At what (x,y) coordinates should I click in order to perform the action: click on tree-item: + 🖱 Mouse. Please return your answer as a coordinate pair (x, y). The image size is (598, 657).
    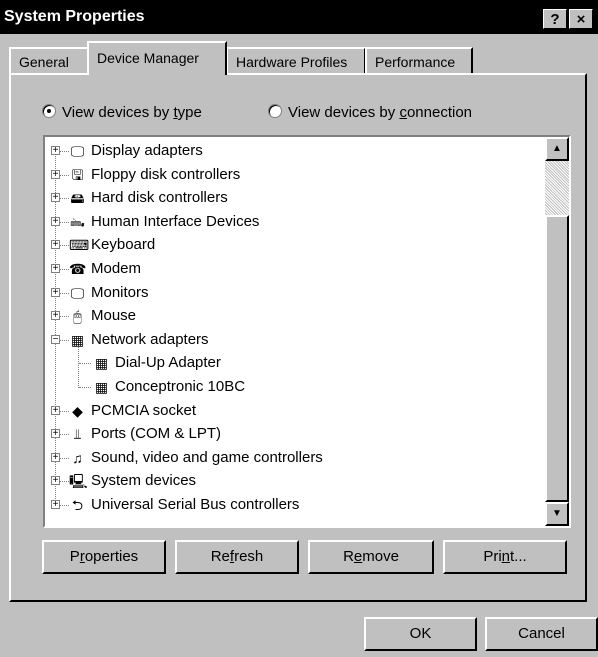
    Looking at the image, I should click on (290, 316).